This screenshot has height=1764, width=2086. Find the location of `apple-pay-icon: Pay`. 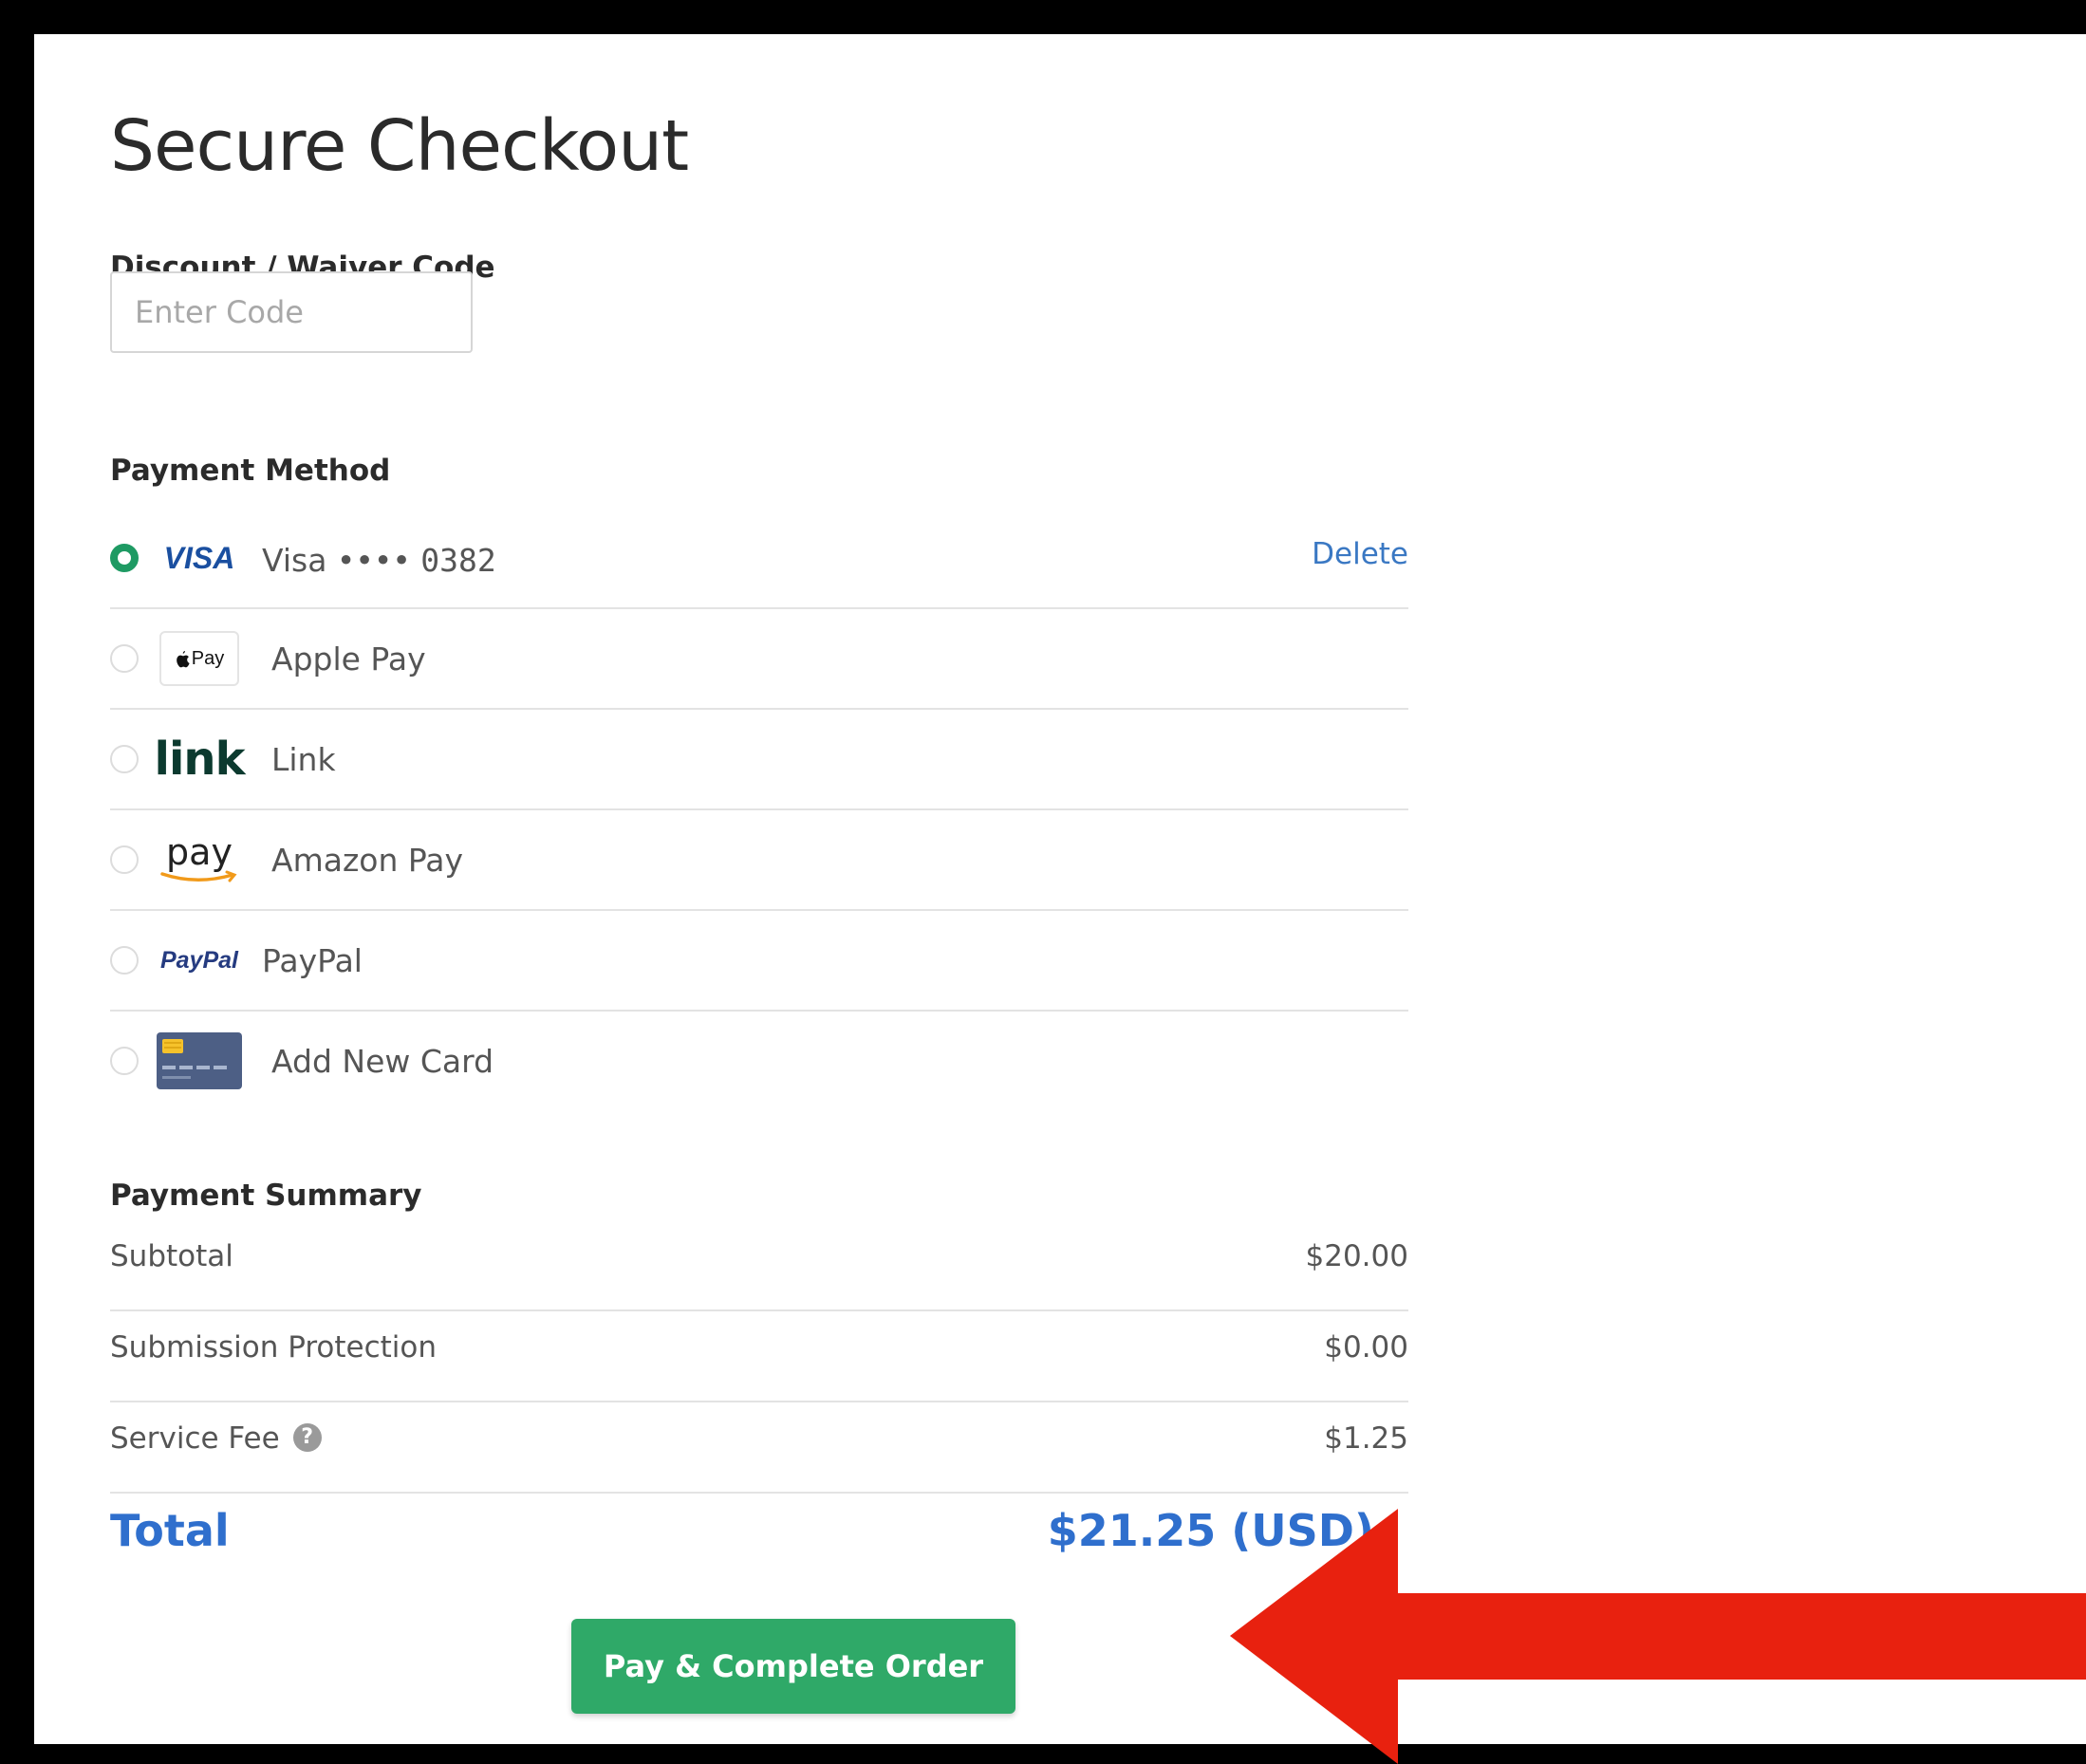

apple-pay-icon: Pay is located at coordinates (199, 658).